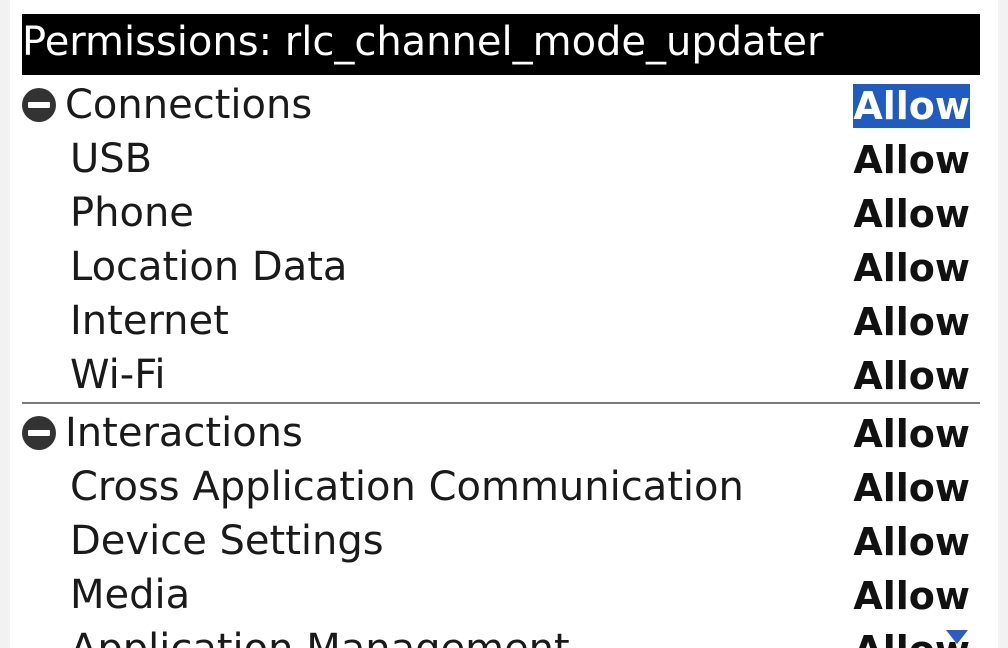  Describe the element at coordinates (501, 44) in the screenshot. I see `page-title: Permissions: rlc_channel_mode_updater` at that location.